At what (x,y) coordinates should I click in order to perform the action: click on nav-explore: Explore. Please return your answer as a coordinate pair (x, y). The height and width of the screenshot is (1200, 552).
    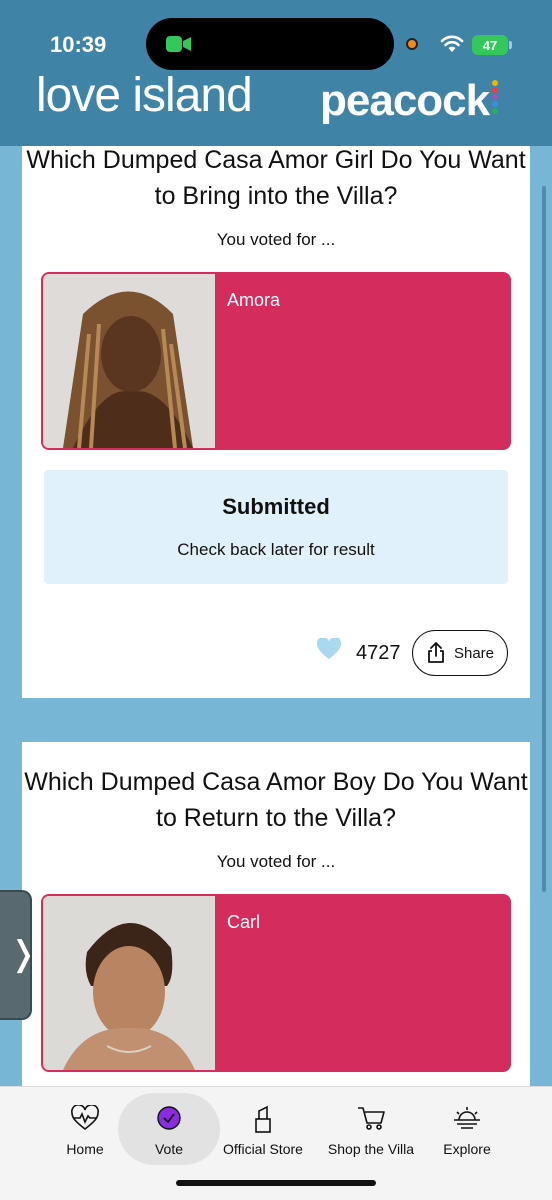
    Looking at the image, I should click on (467, 1127).